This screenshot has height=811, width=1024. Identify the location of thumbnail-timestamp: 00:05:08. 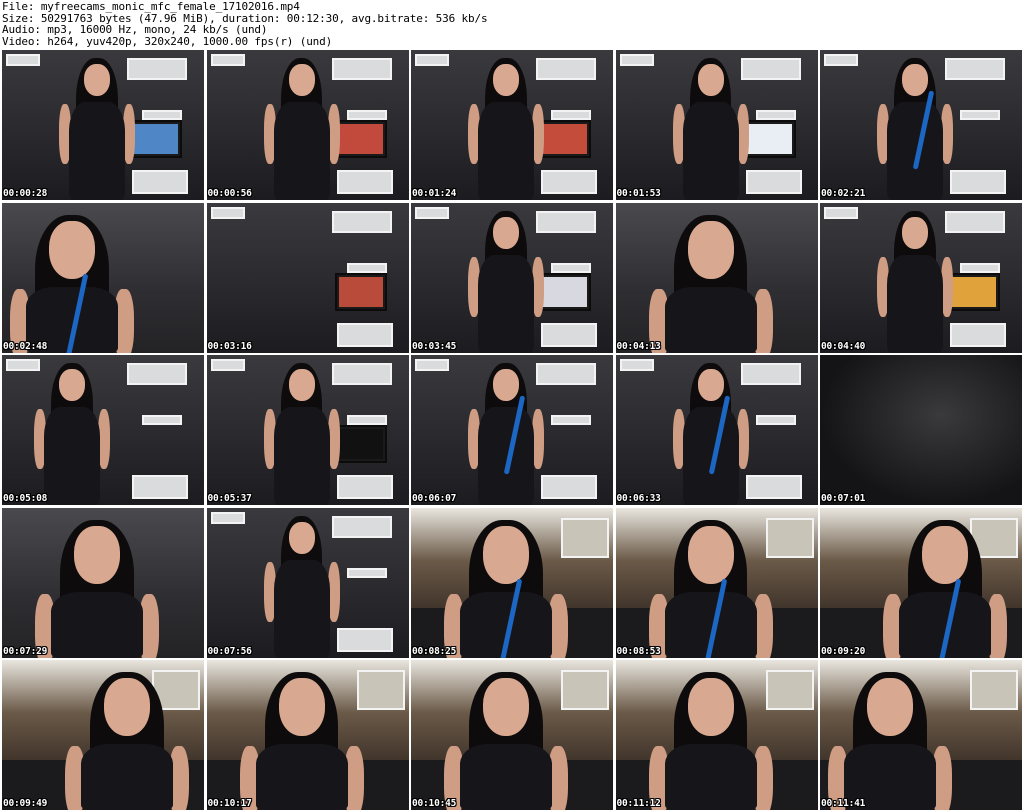
(25, 498).